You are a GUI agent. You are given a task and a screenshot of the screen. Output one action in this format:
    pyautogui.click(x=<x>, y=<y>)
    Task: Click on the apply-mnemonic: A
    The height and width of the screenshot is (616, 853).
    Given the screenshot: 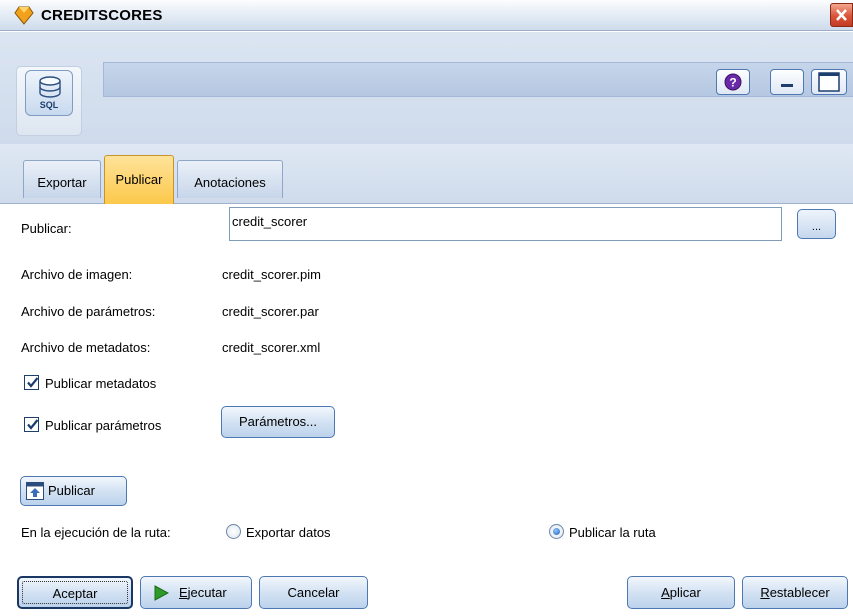 What is the action you would take?
    pyautogui.click(x=665, y=592)
    